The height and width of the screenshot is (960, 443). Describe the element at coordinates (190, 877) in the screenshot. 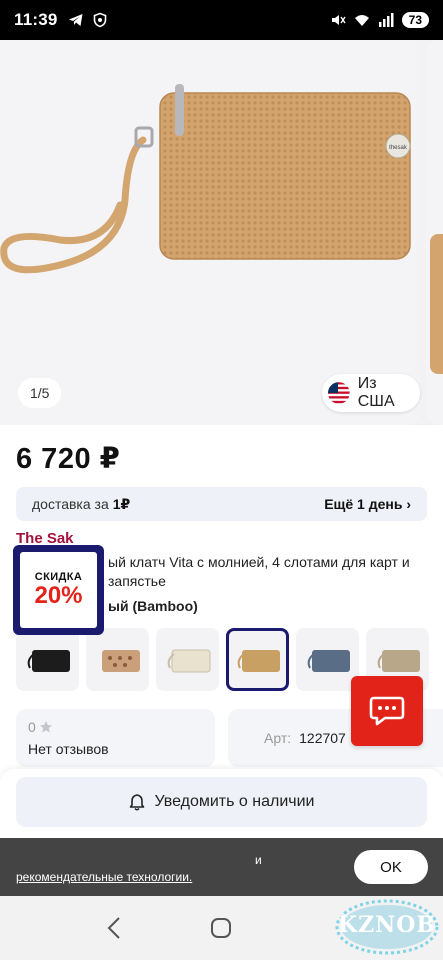

I see `cookie-period: .` at that location.